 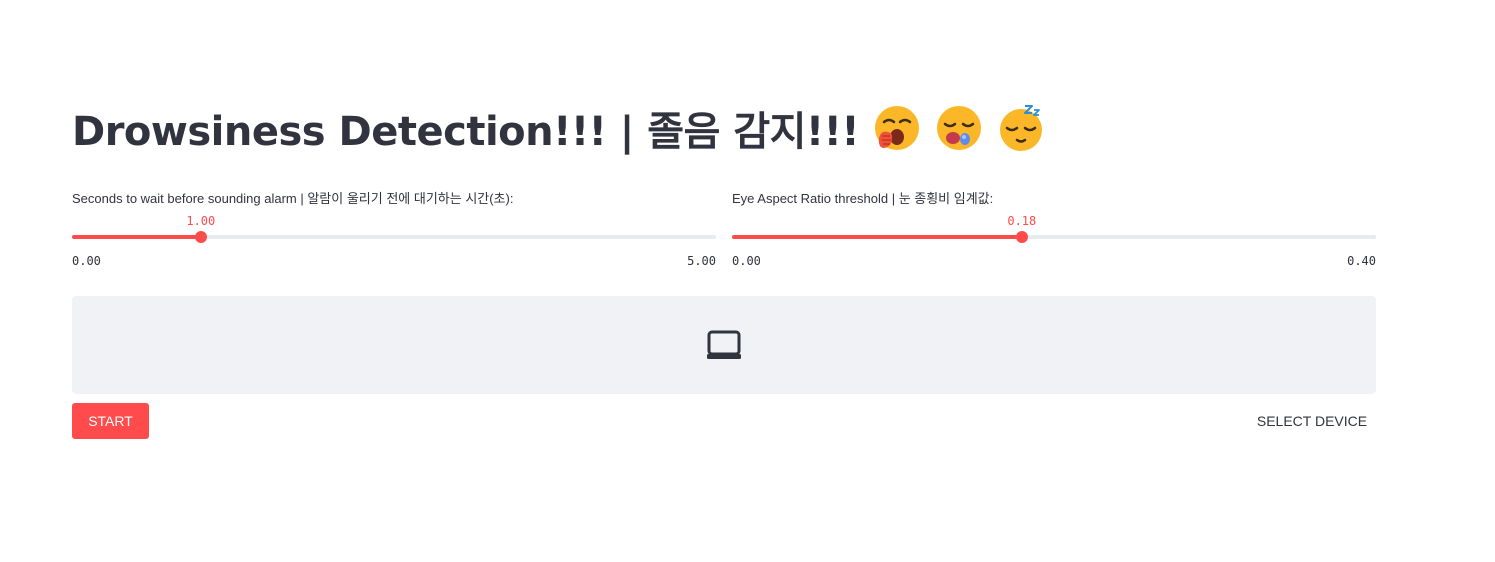 What do you see at coordinates (1361, 261) in the screenshot?
I see `ear-threshold-slider-max: 0.40` at bounding box center [1361, 261].